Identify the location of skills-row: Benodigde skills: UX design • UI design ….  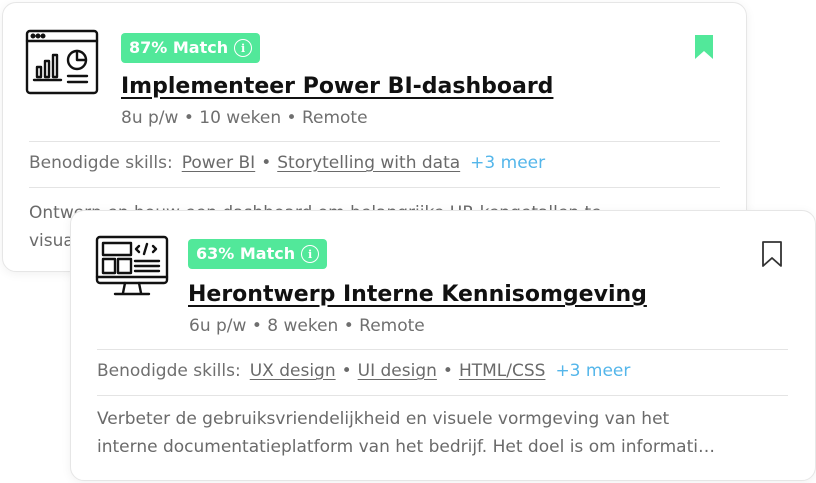
(363, 371).